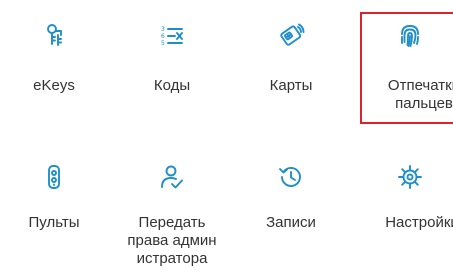  Describe the element at coordinates (404, 208) in the screenshot. I see `tile-settings: Настройки` at that location.